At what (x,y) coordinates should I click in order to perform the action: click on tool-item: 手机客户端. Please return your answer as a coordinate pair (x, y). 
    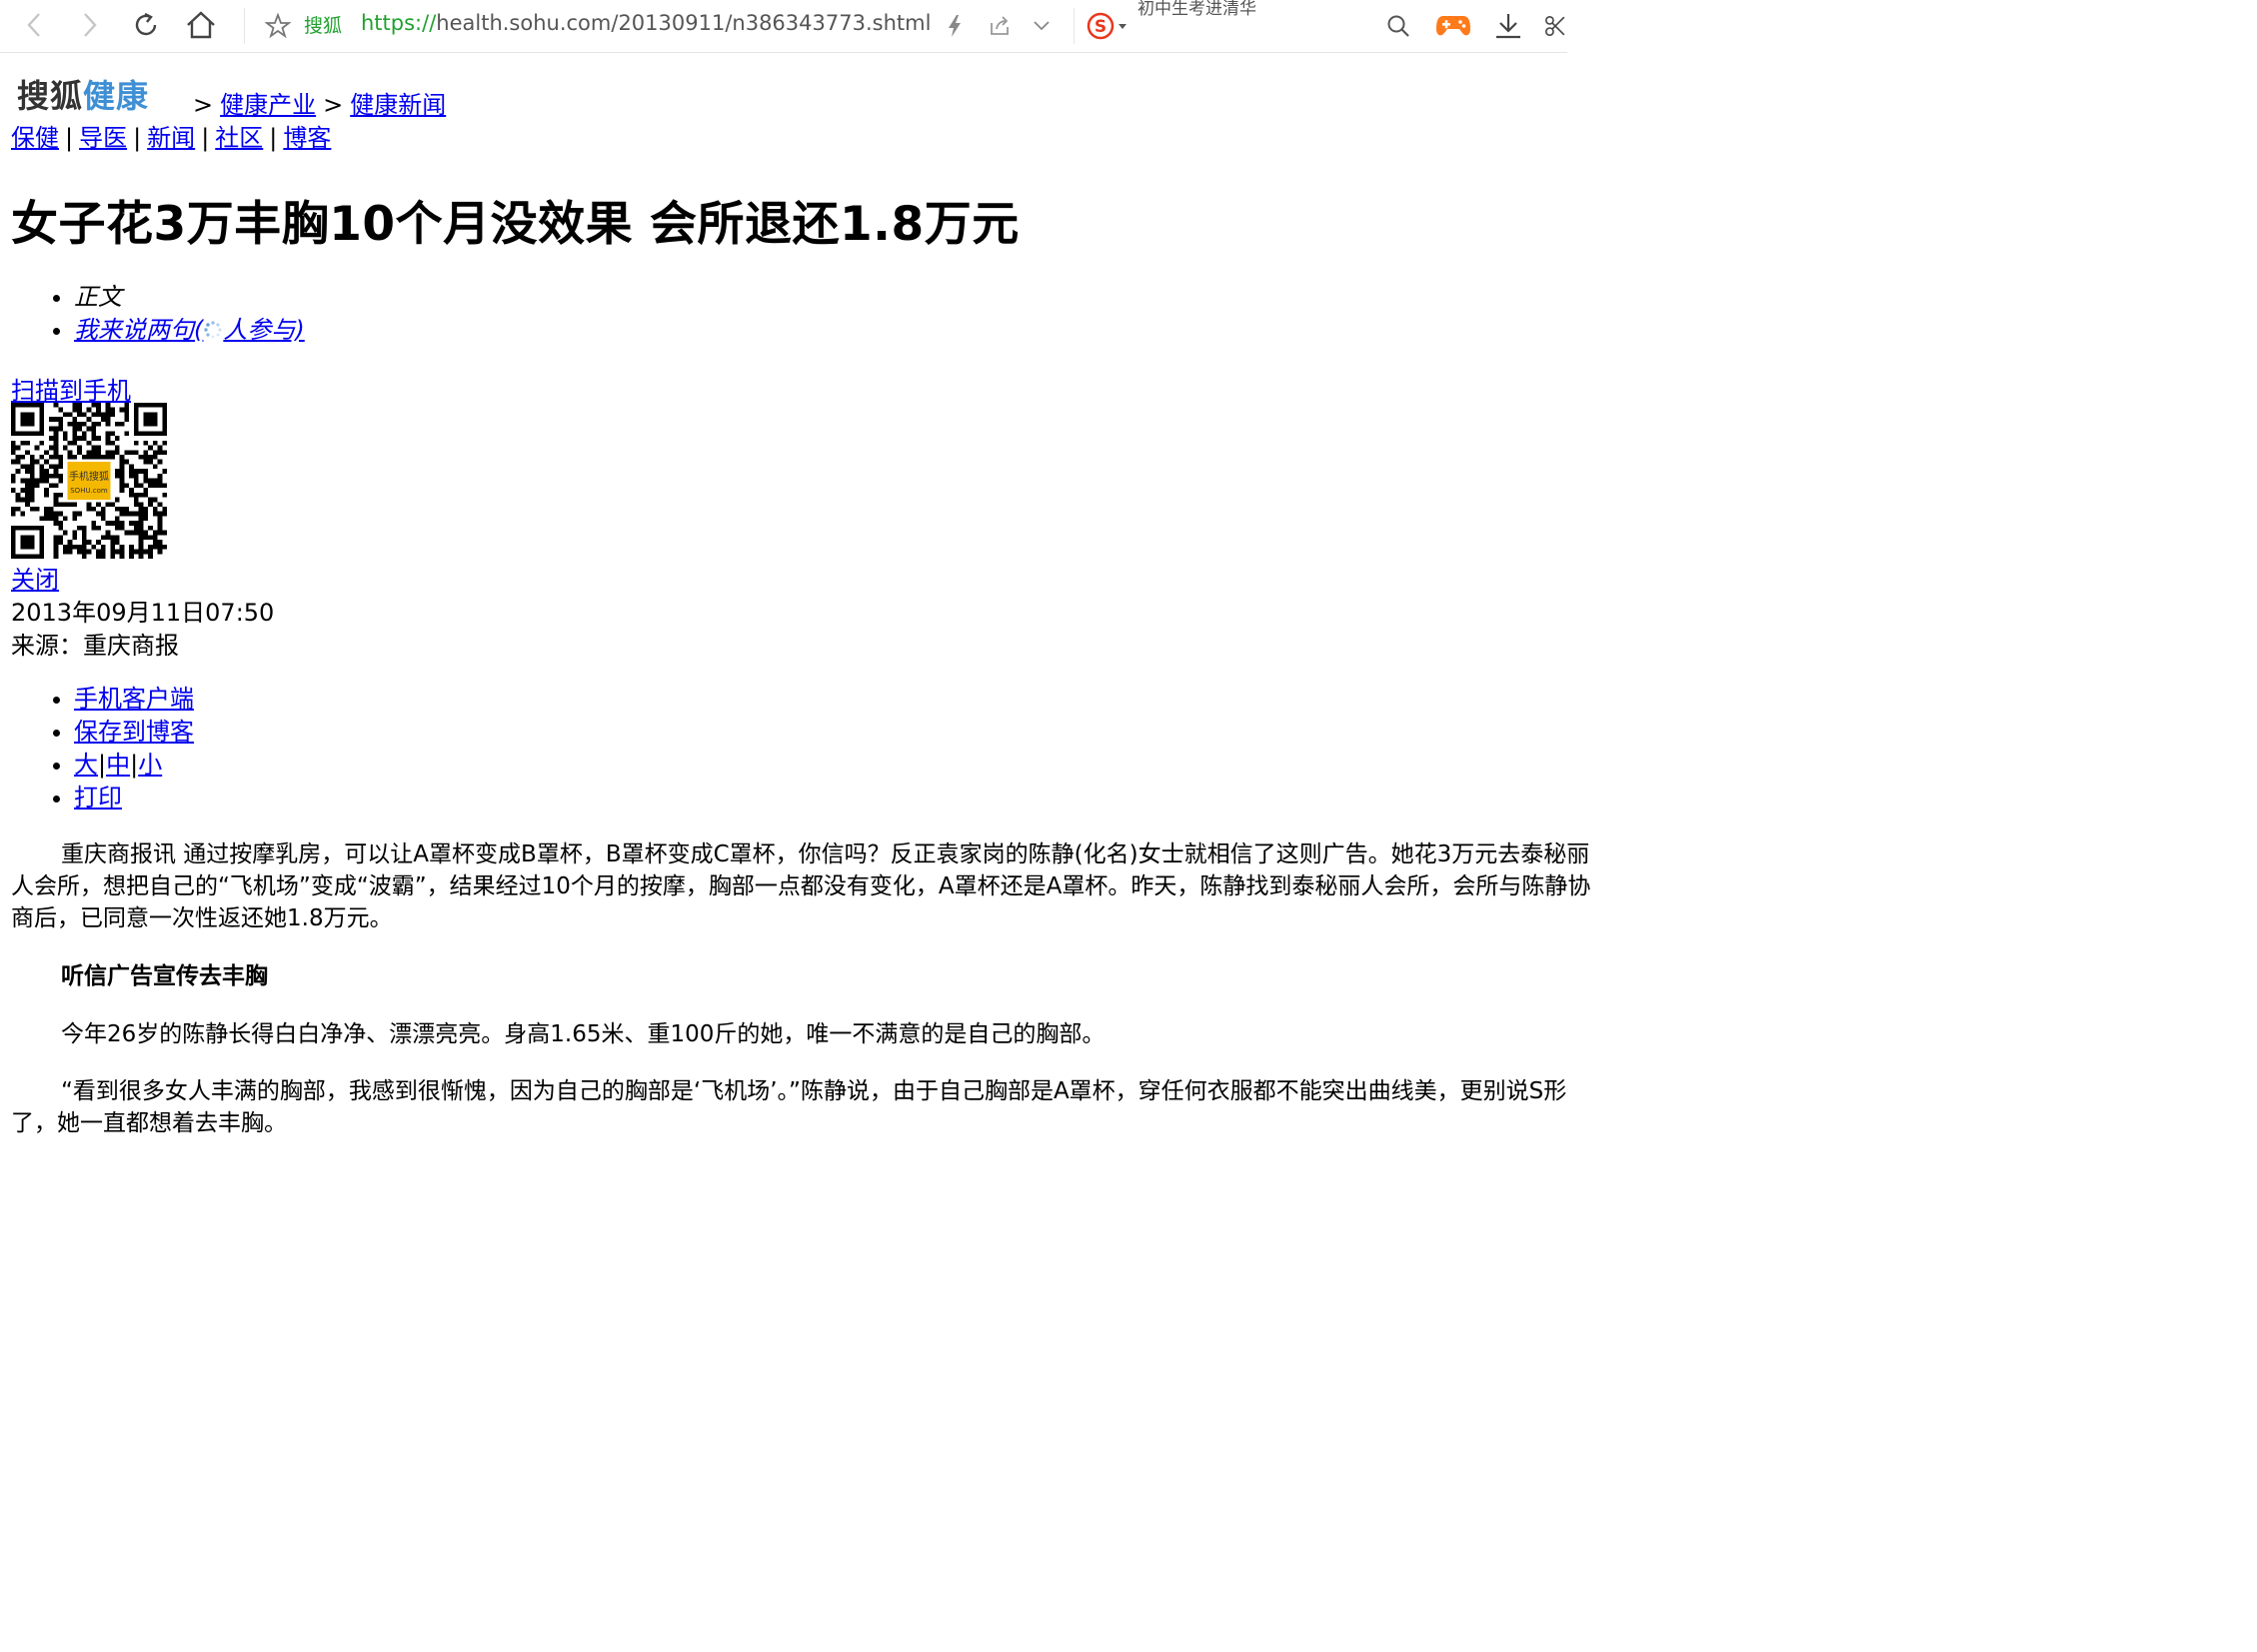
    Looking at the image, I should click on (134, 699).